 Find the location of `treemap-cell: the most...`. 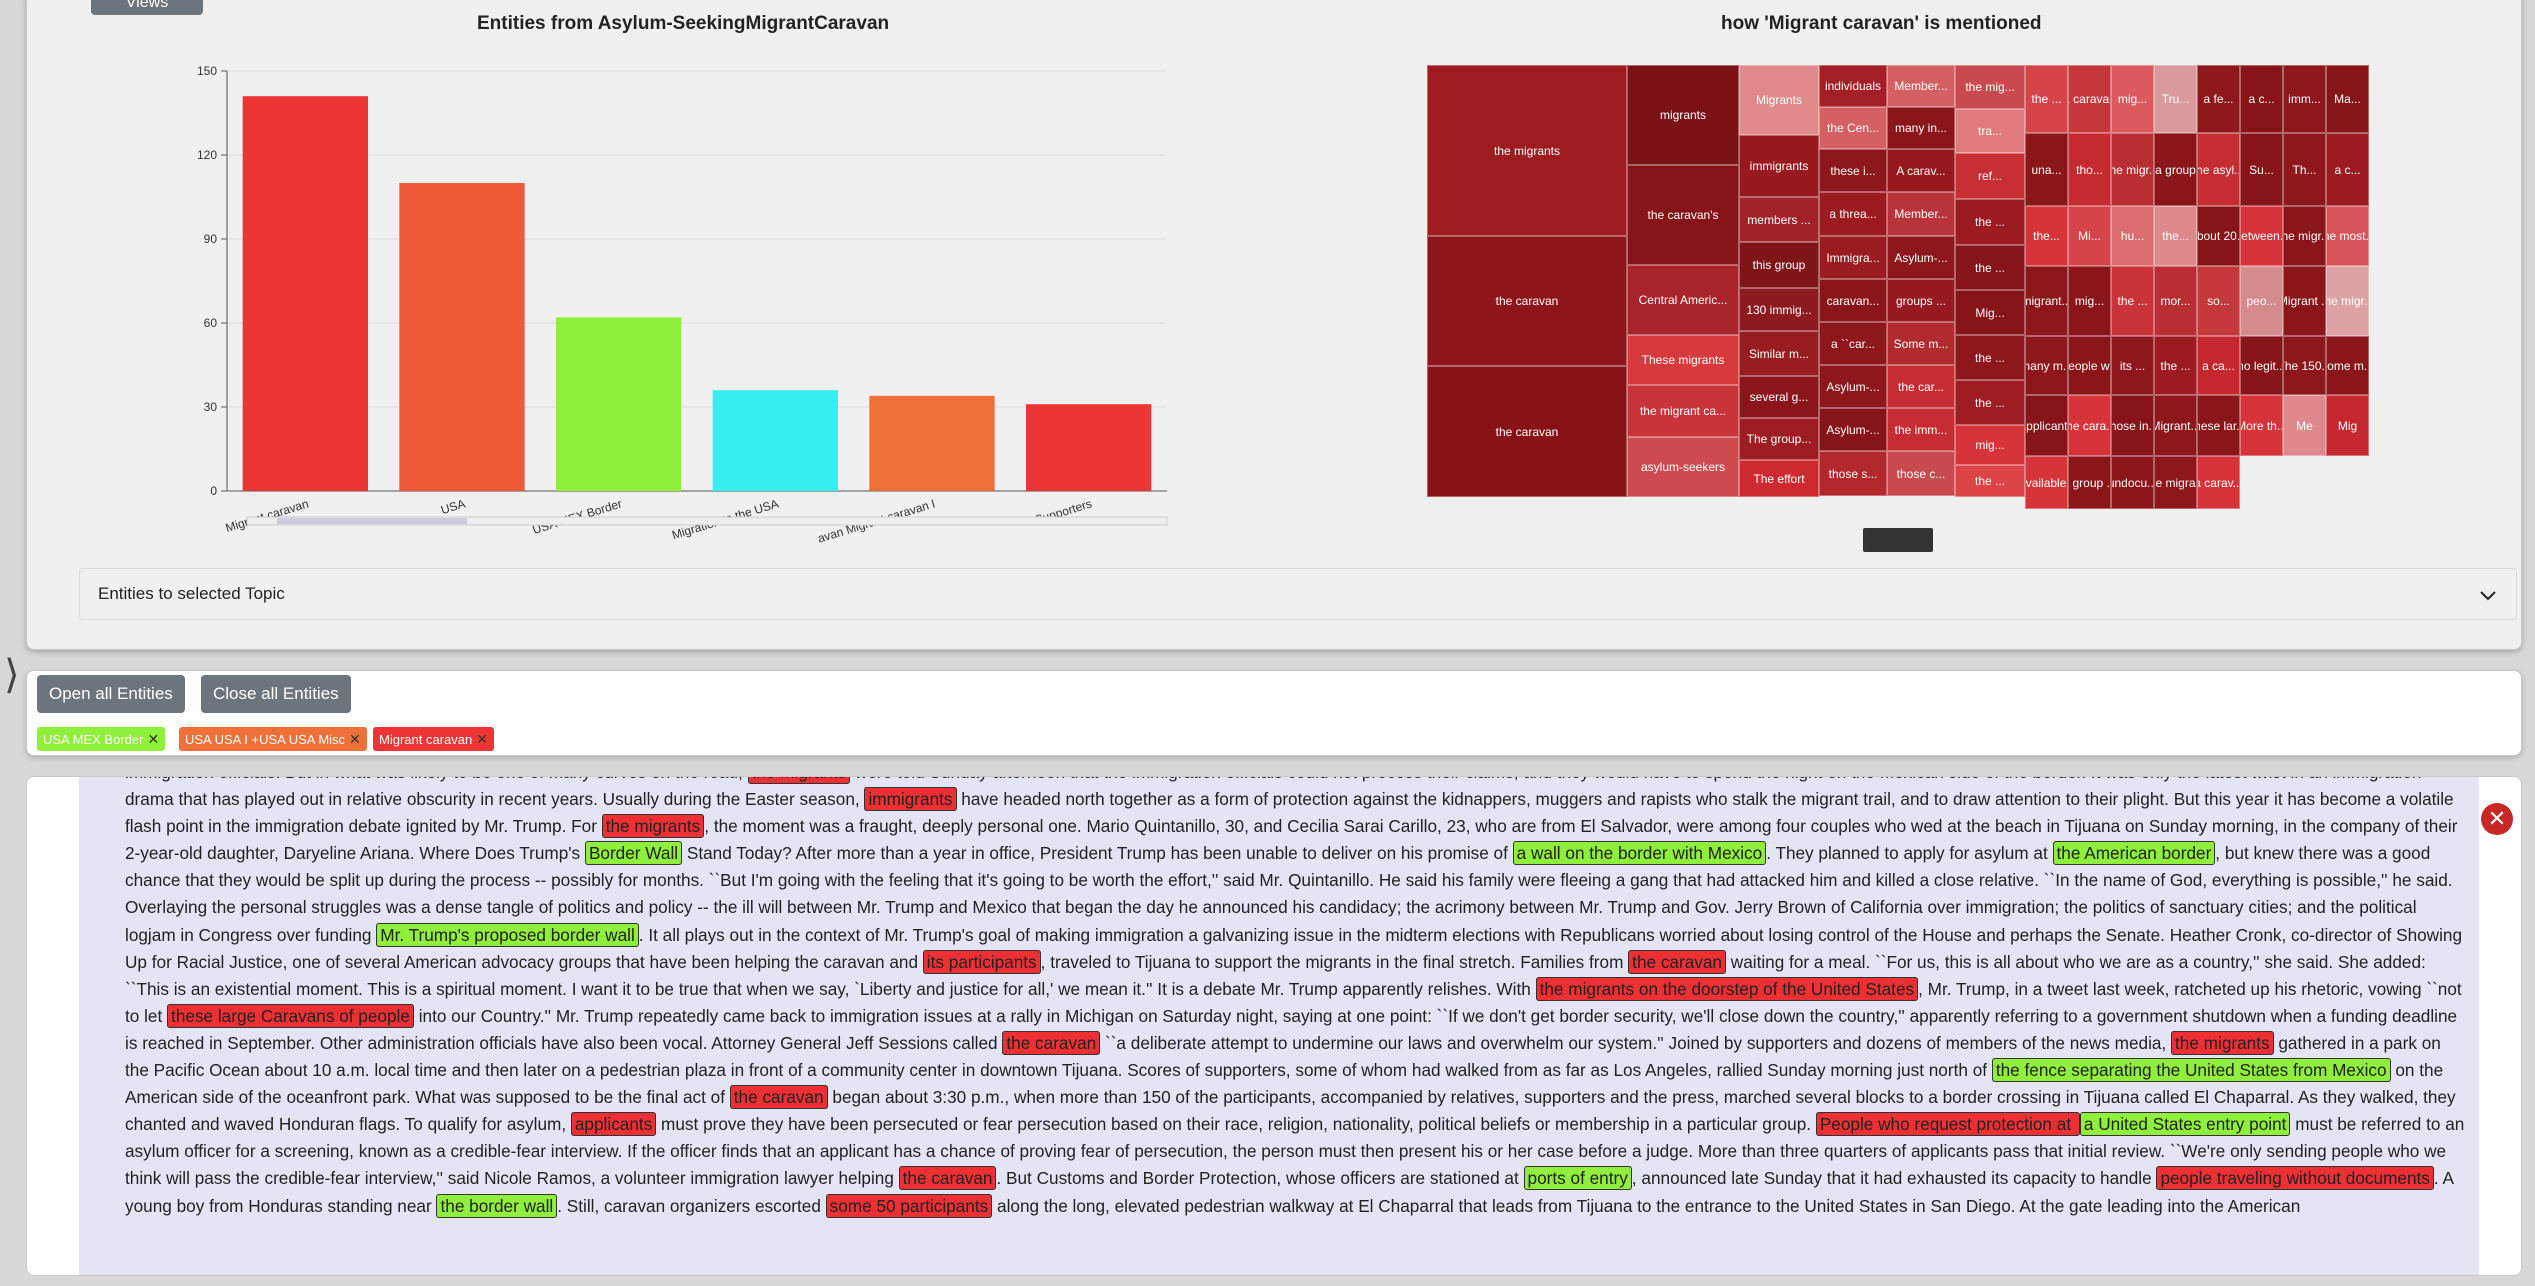

treemap-cell: the most... is located at coordinates (2347, 236).